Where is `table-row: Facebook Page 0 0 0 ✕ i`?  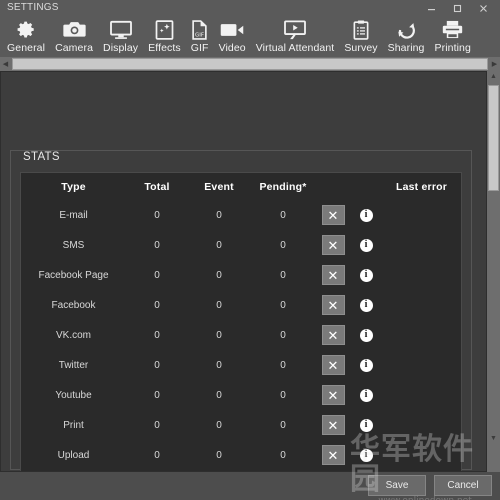 table-row: Facebook Page 0 0 0 ✕ i is located at coordinates (241, 275).